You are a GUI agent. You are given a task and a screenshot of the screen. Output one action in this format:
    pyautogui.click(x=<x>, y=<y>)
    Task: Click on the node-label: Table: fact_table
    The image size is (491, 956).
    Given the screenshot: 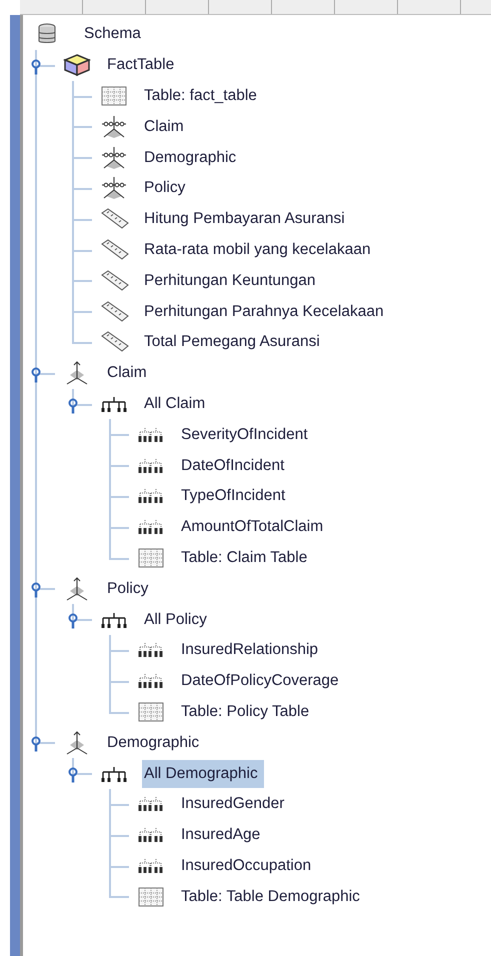 What is the action you would take?
    pyautogui.click(x=200, y=96)
    